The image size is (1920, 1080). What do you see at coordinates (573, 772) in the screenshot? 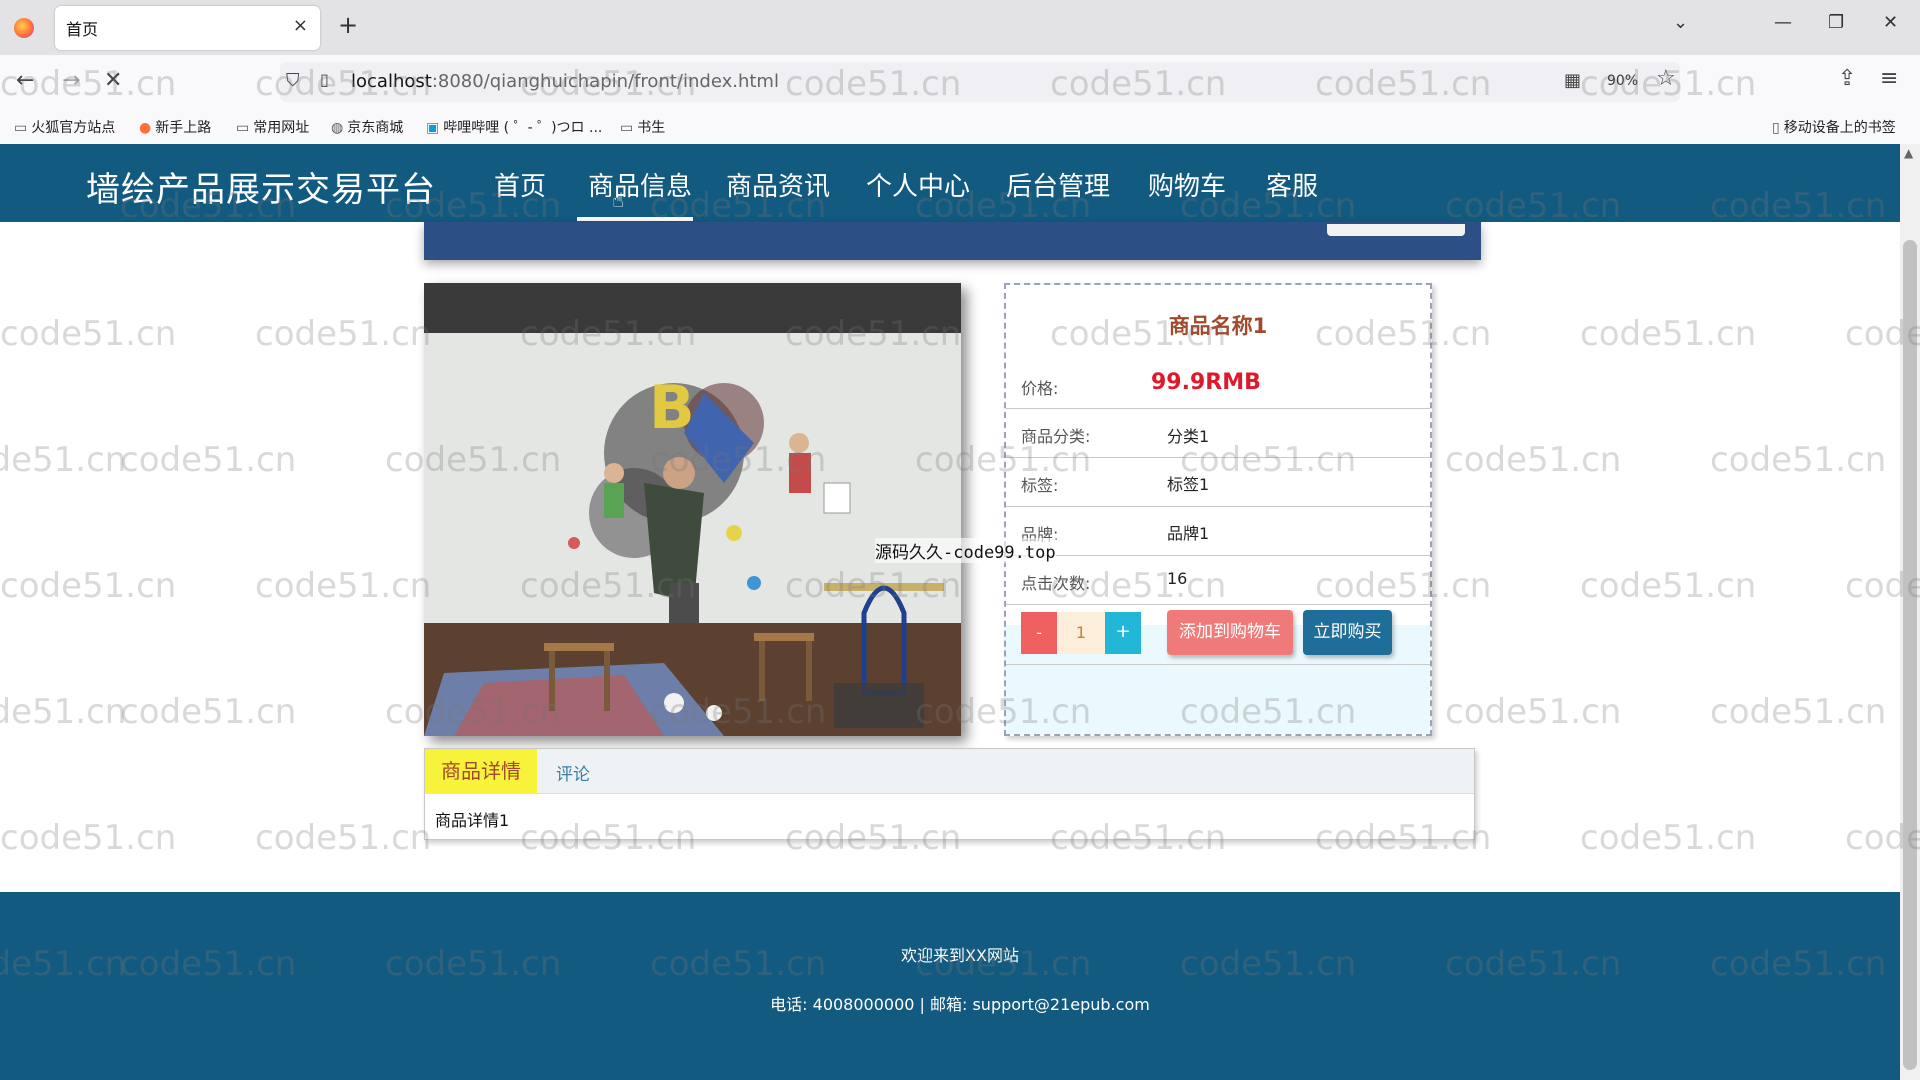
I see `tab-reviews: 评论` at bounding box center [573, 772].